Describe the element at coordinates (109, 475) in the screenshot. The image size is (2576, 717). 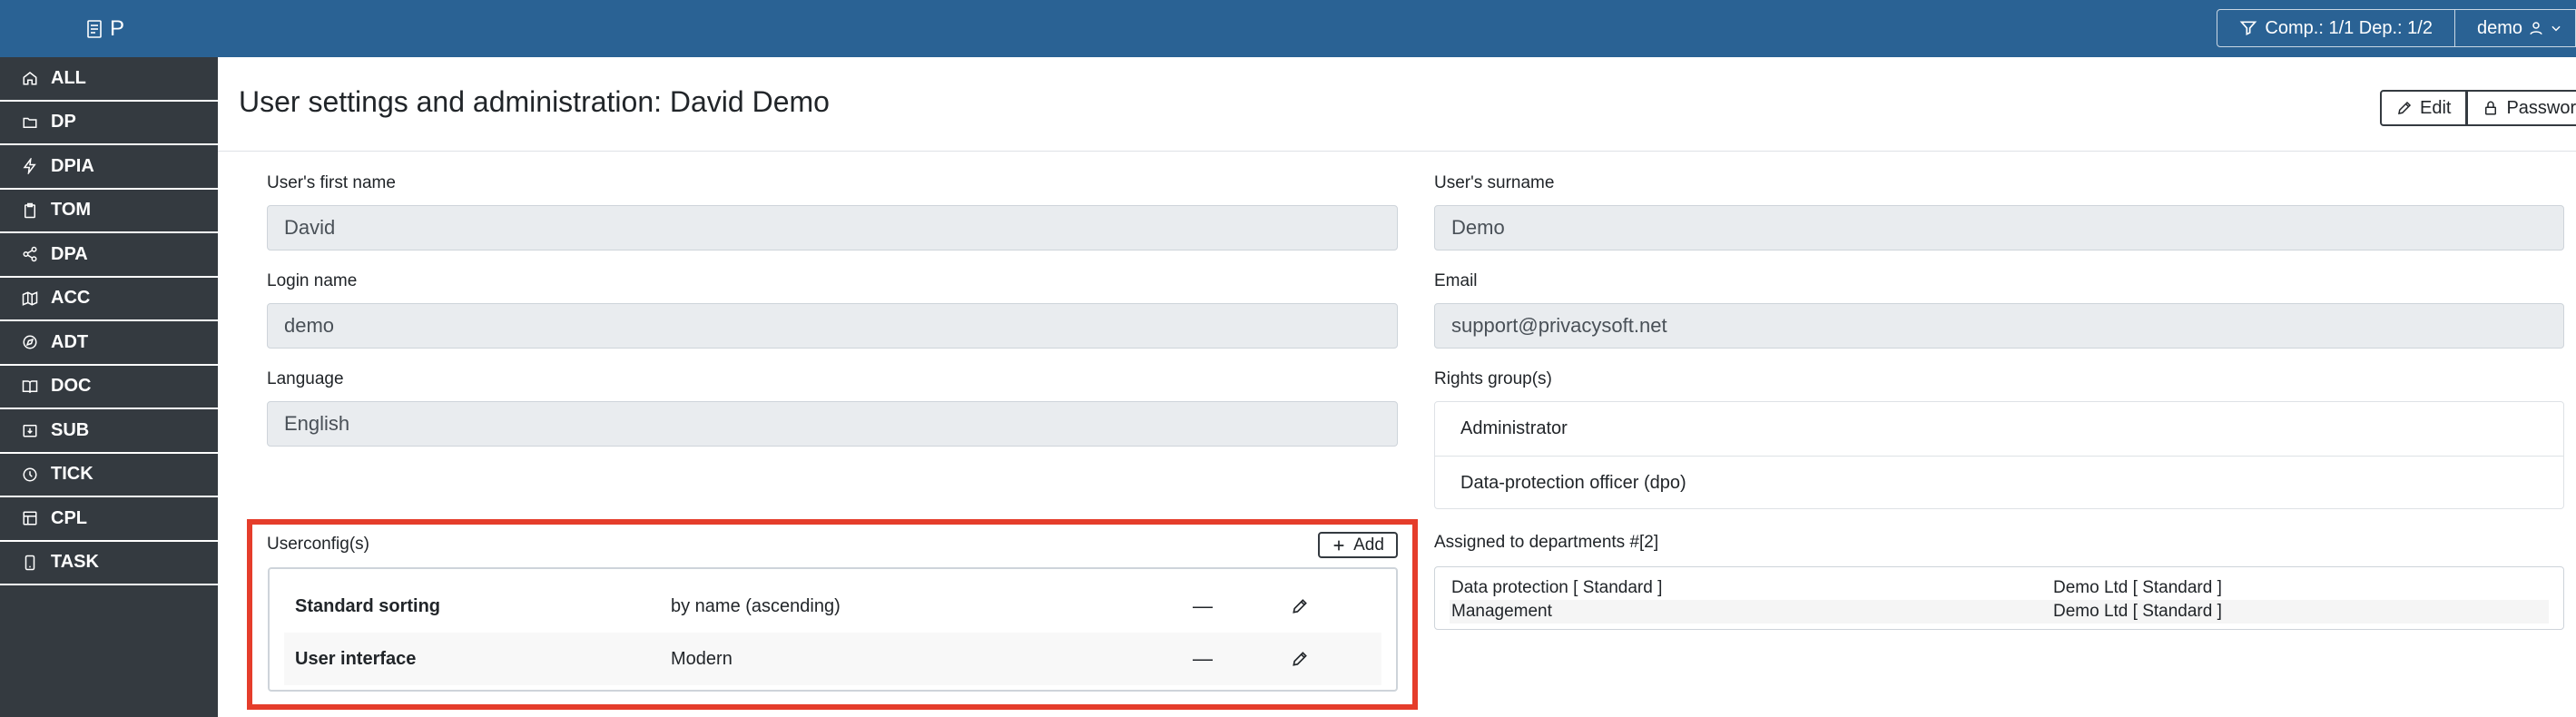
I see `sidebar-item-tick: TICK` at that location.